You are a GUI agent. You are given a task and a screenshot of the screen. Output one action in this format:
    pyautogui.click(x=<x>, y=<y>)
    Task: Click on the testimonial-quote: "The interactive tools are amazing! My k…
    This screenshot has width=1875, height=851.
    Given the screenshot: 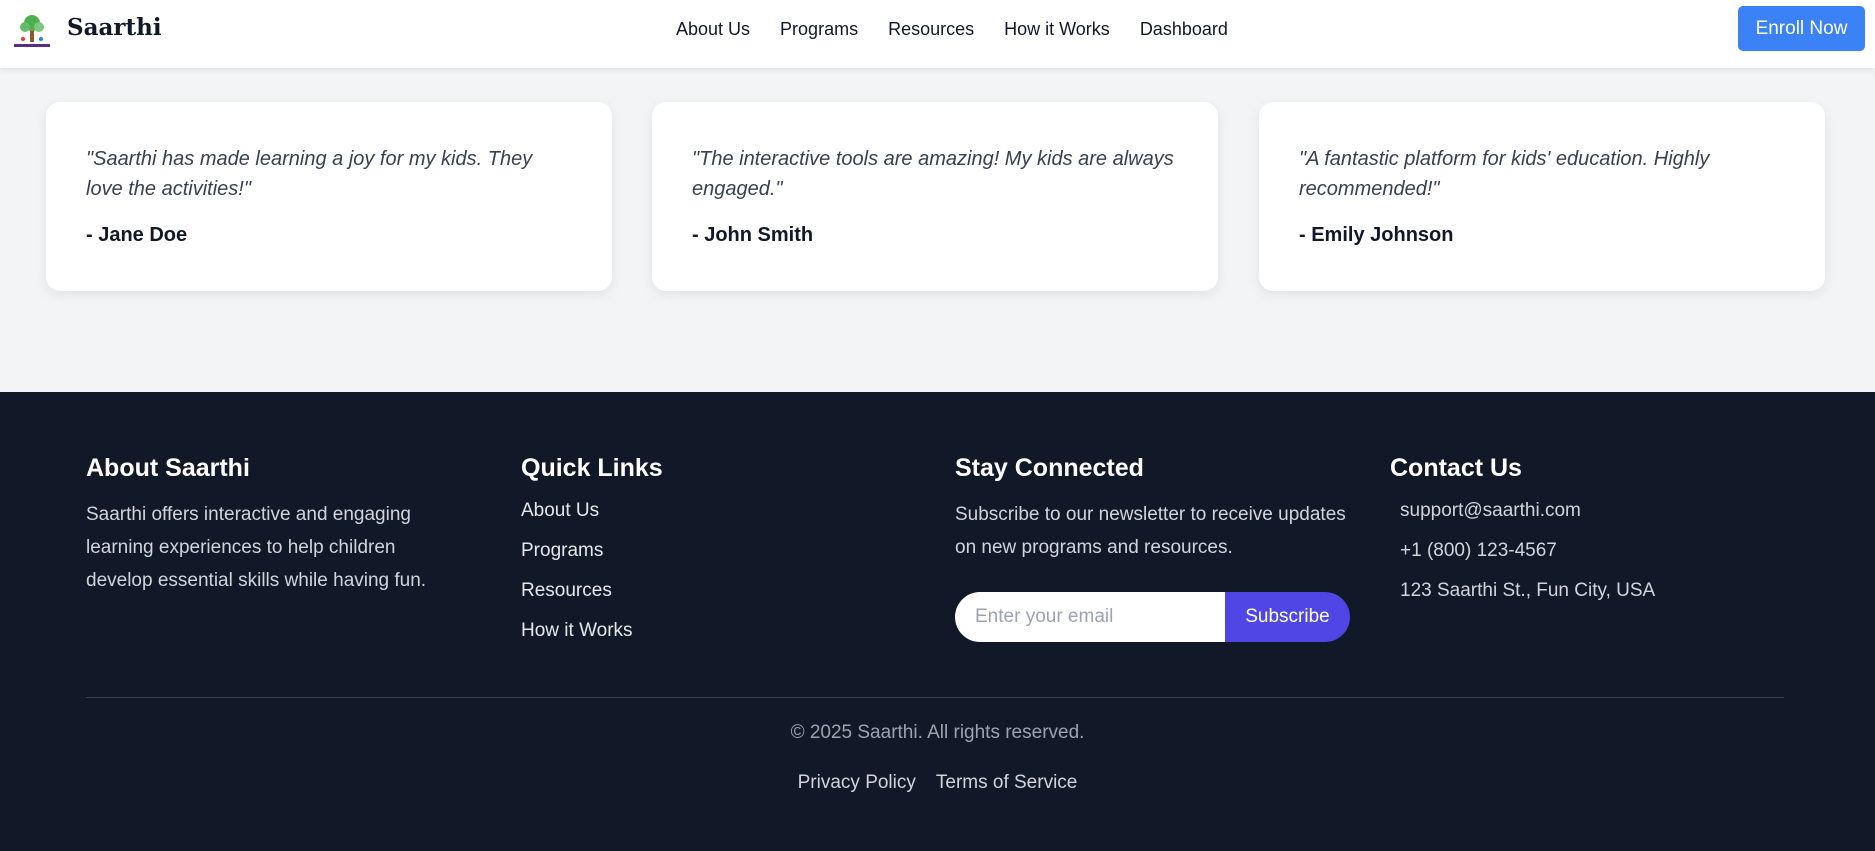 What is the action you would take?
    pyautogui.click(x=933, y=174)
    